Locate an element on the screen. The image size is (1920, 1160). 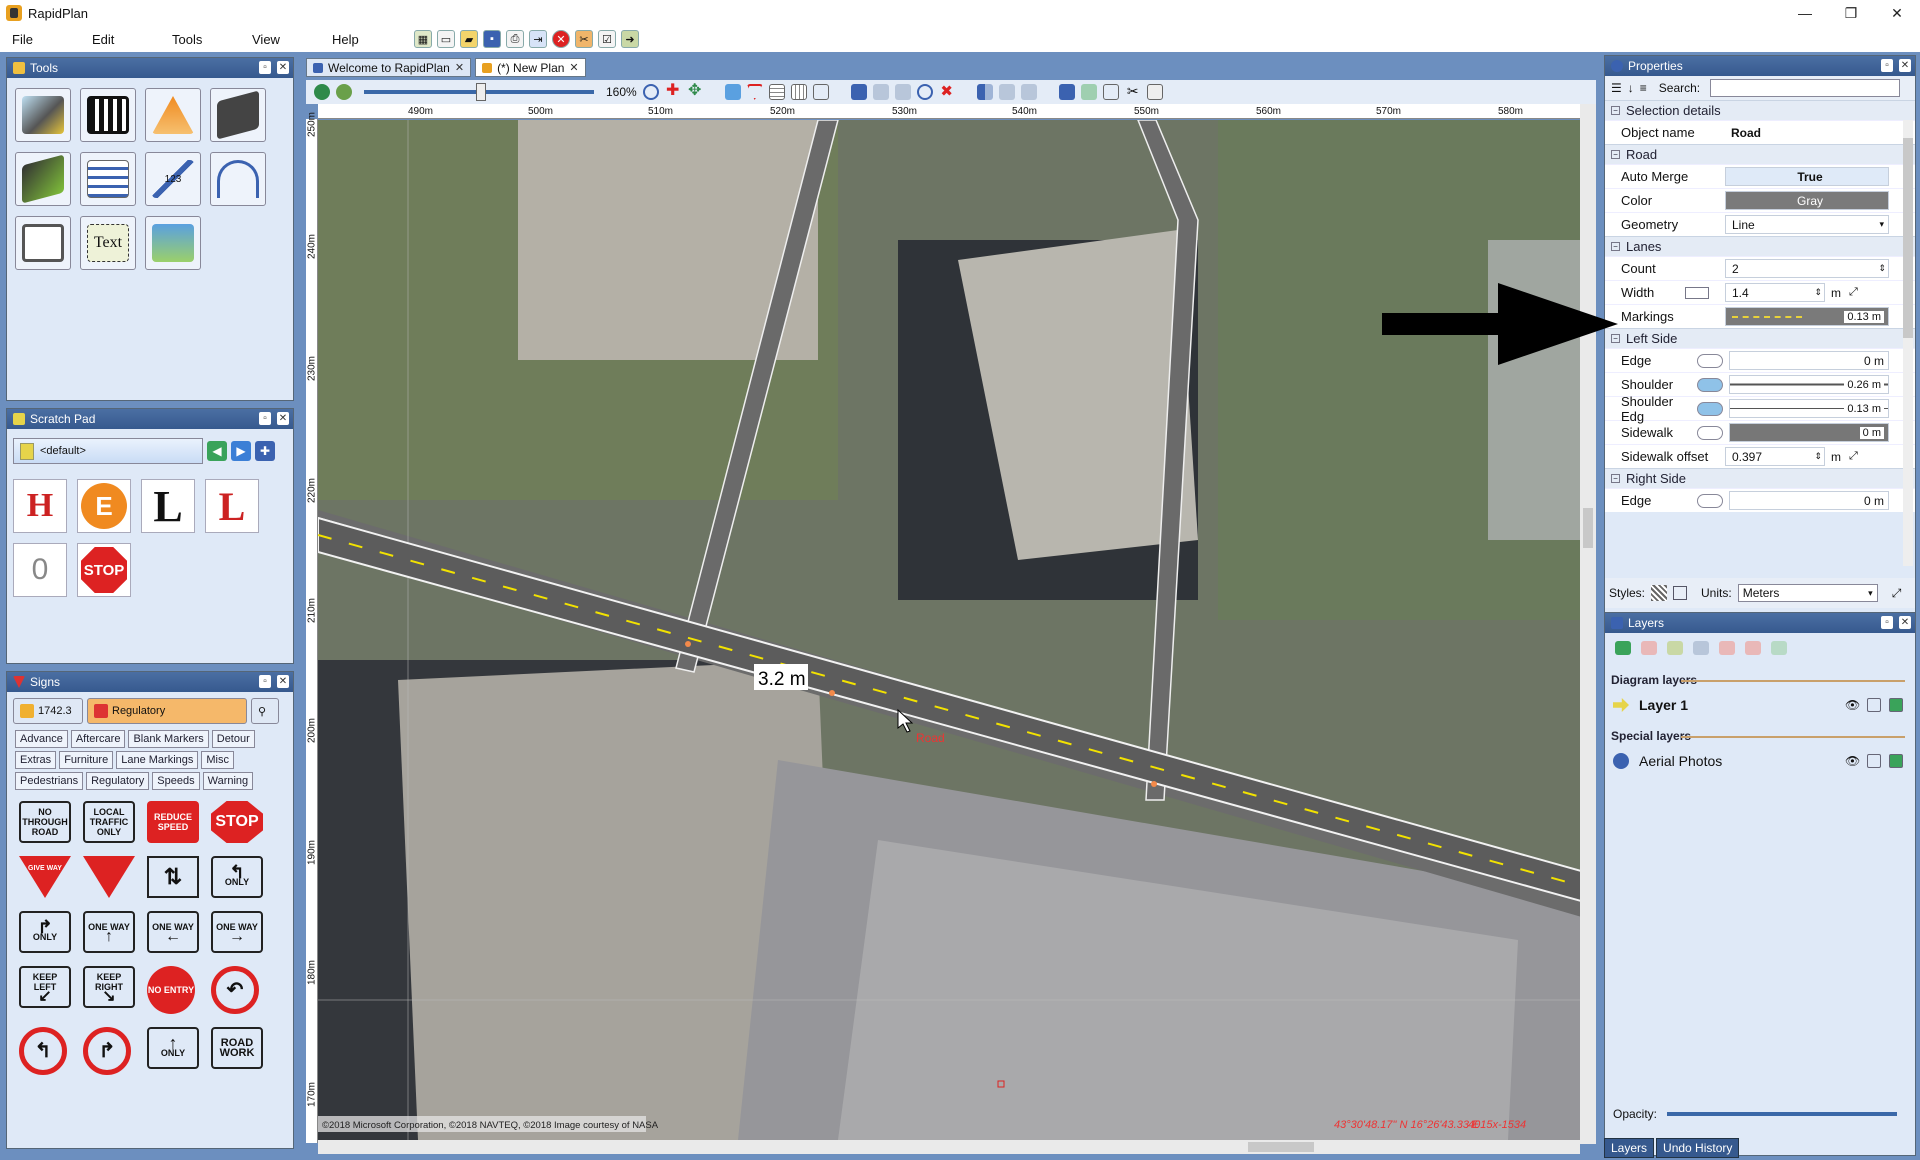
view-icon is located at coordinates (820, 92).